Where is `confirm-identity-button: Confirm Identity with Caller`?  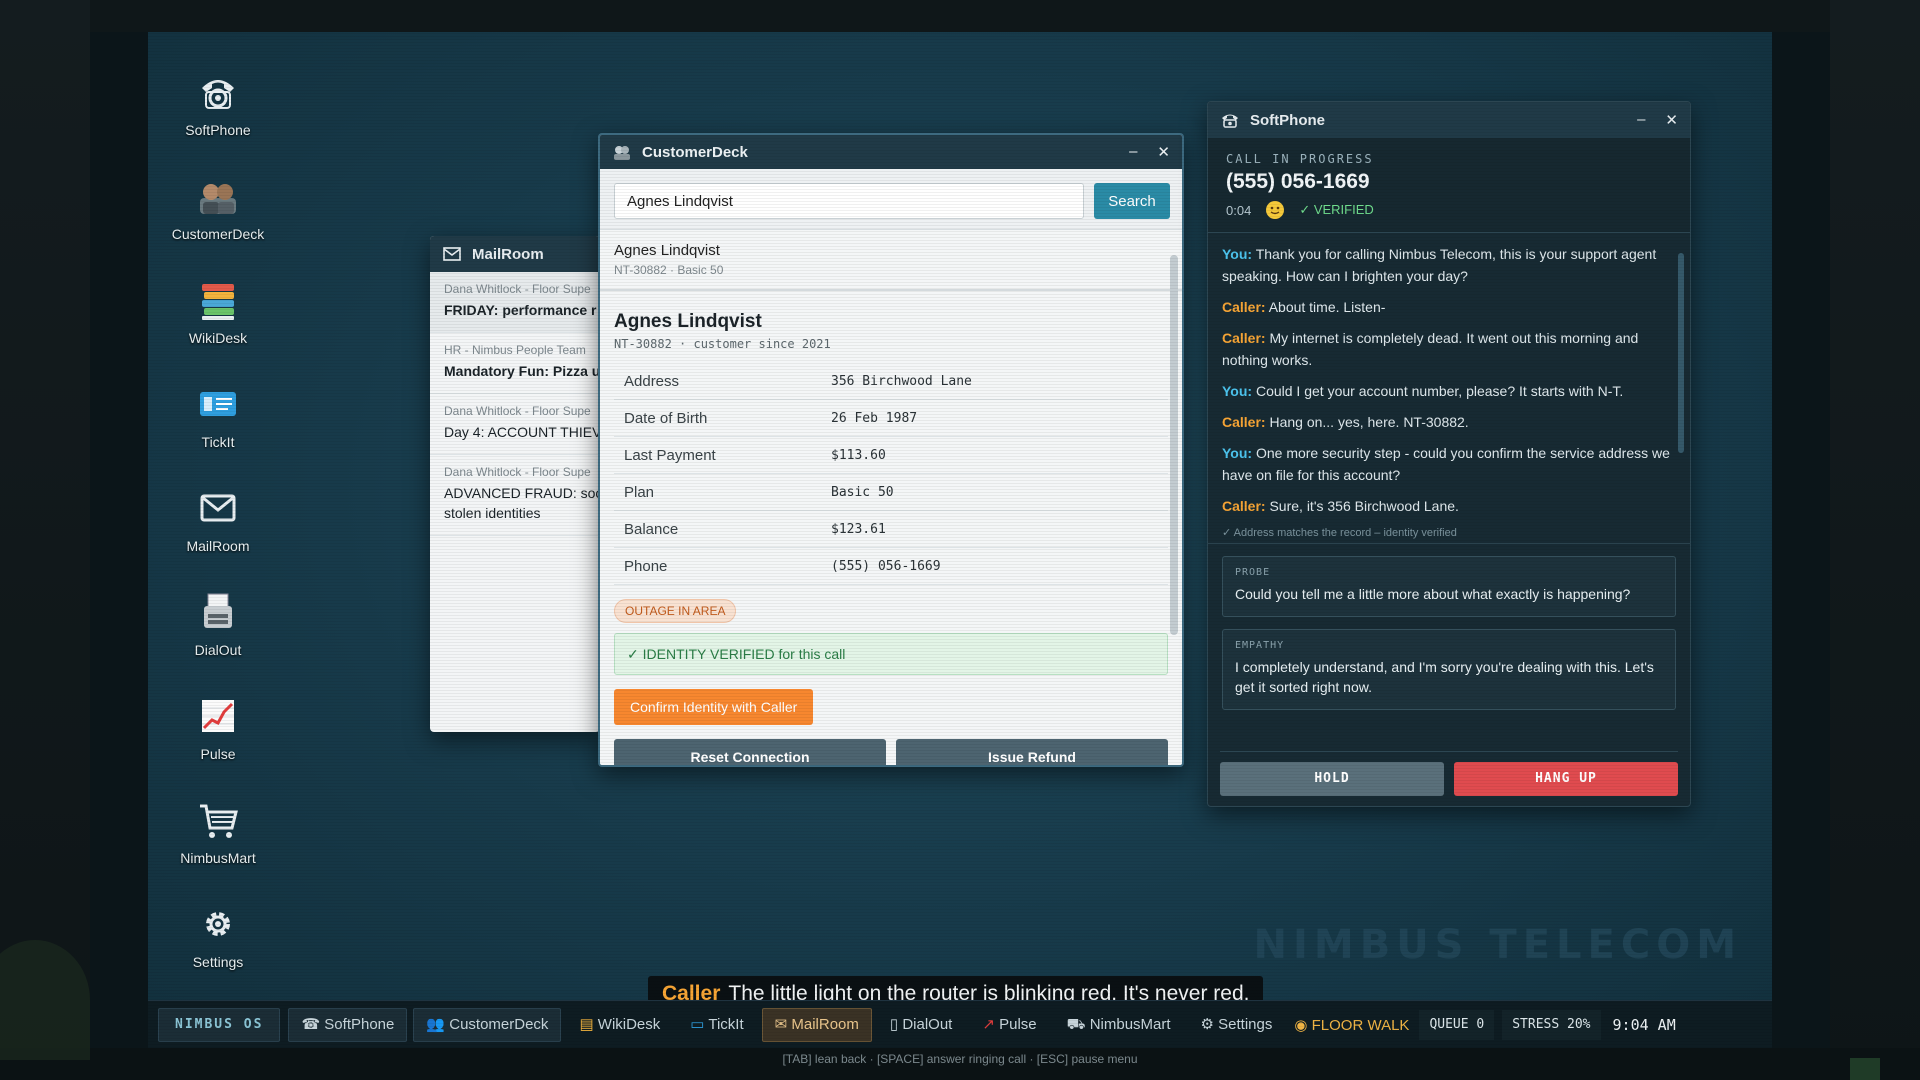 confirm-identity-button: Confirm Identity with Caller is located at coordinates (714, 707).